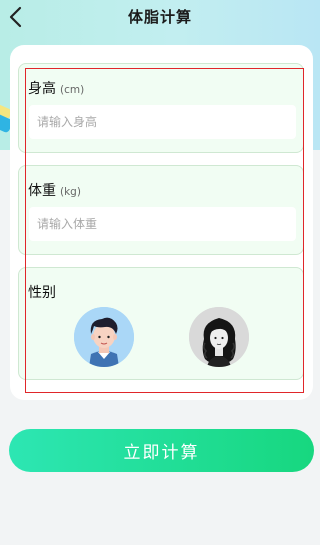  I want to click on gender-label: 性别, so click(42, 292).